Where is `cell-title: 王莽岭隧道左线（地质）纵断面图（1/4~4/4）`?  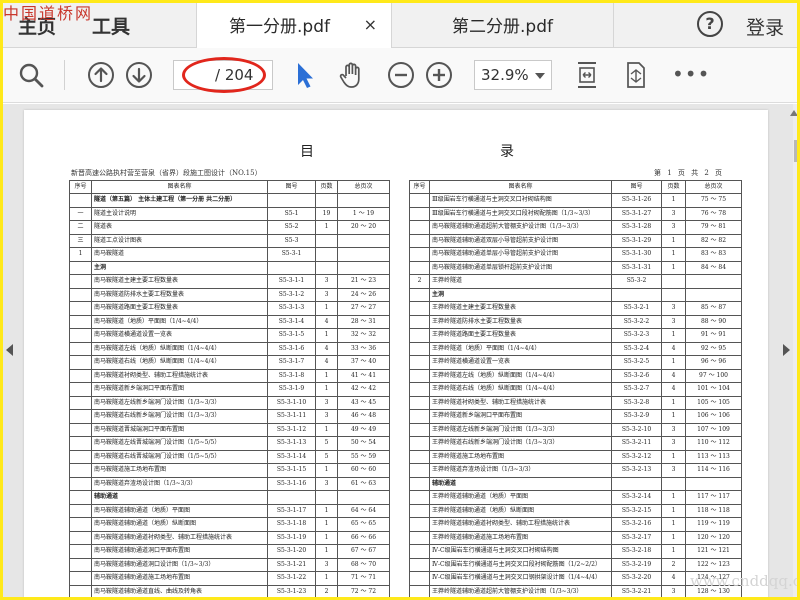 cell-title: 王莽岭隧道左线（地质）纵断面图（1/4~4/4） is located at coordinates (520, 375).